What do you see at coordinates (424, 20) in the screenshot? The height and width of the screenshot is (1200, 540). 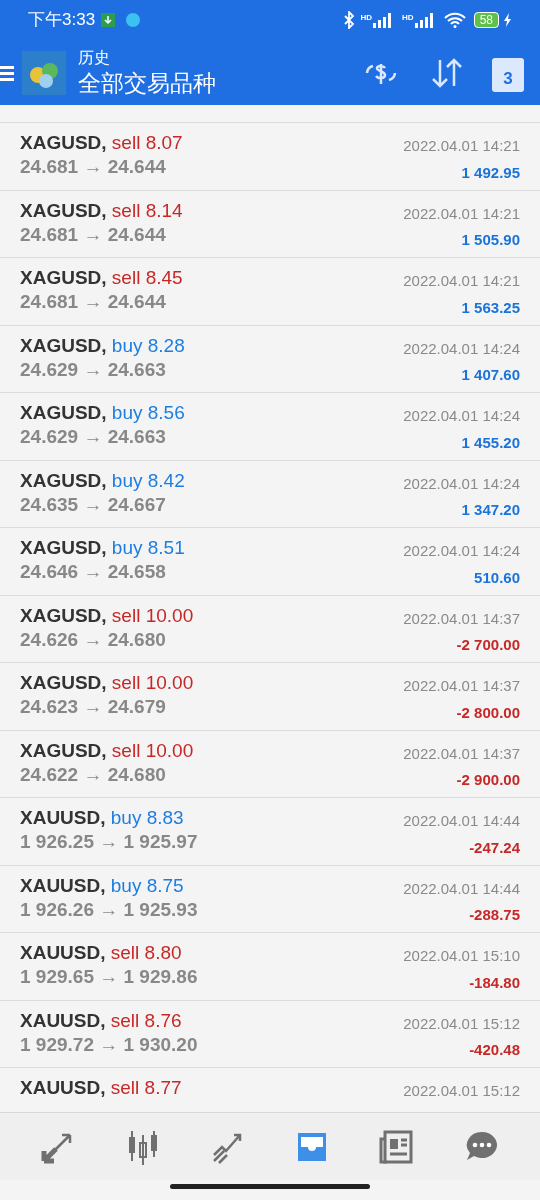 I see `signal-icon` at bounding box center [424, 20].